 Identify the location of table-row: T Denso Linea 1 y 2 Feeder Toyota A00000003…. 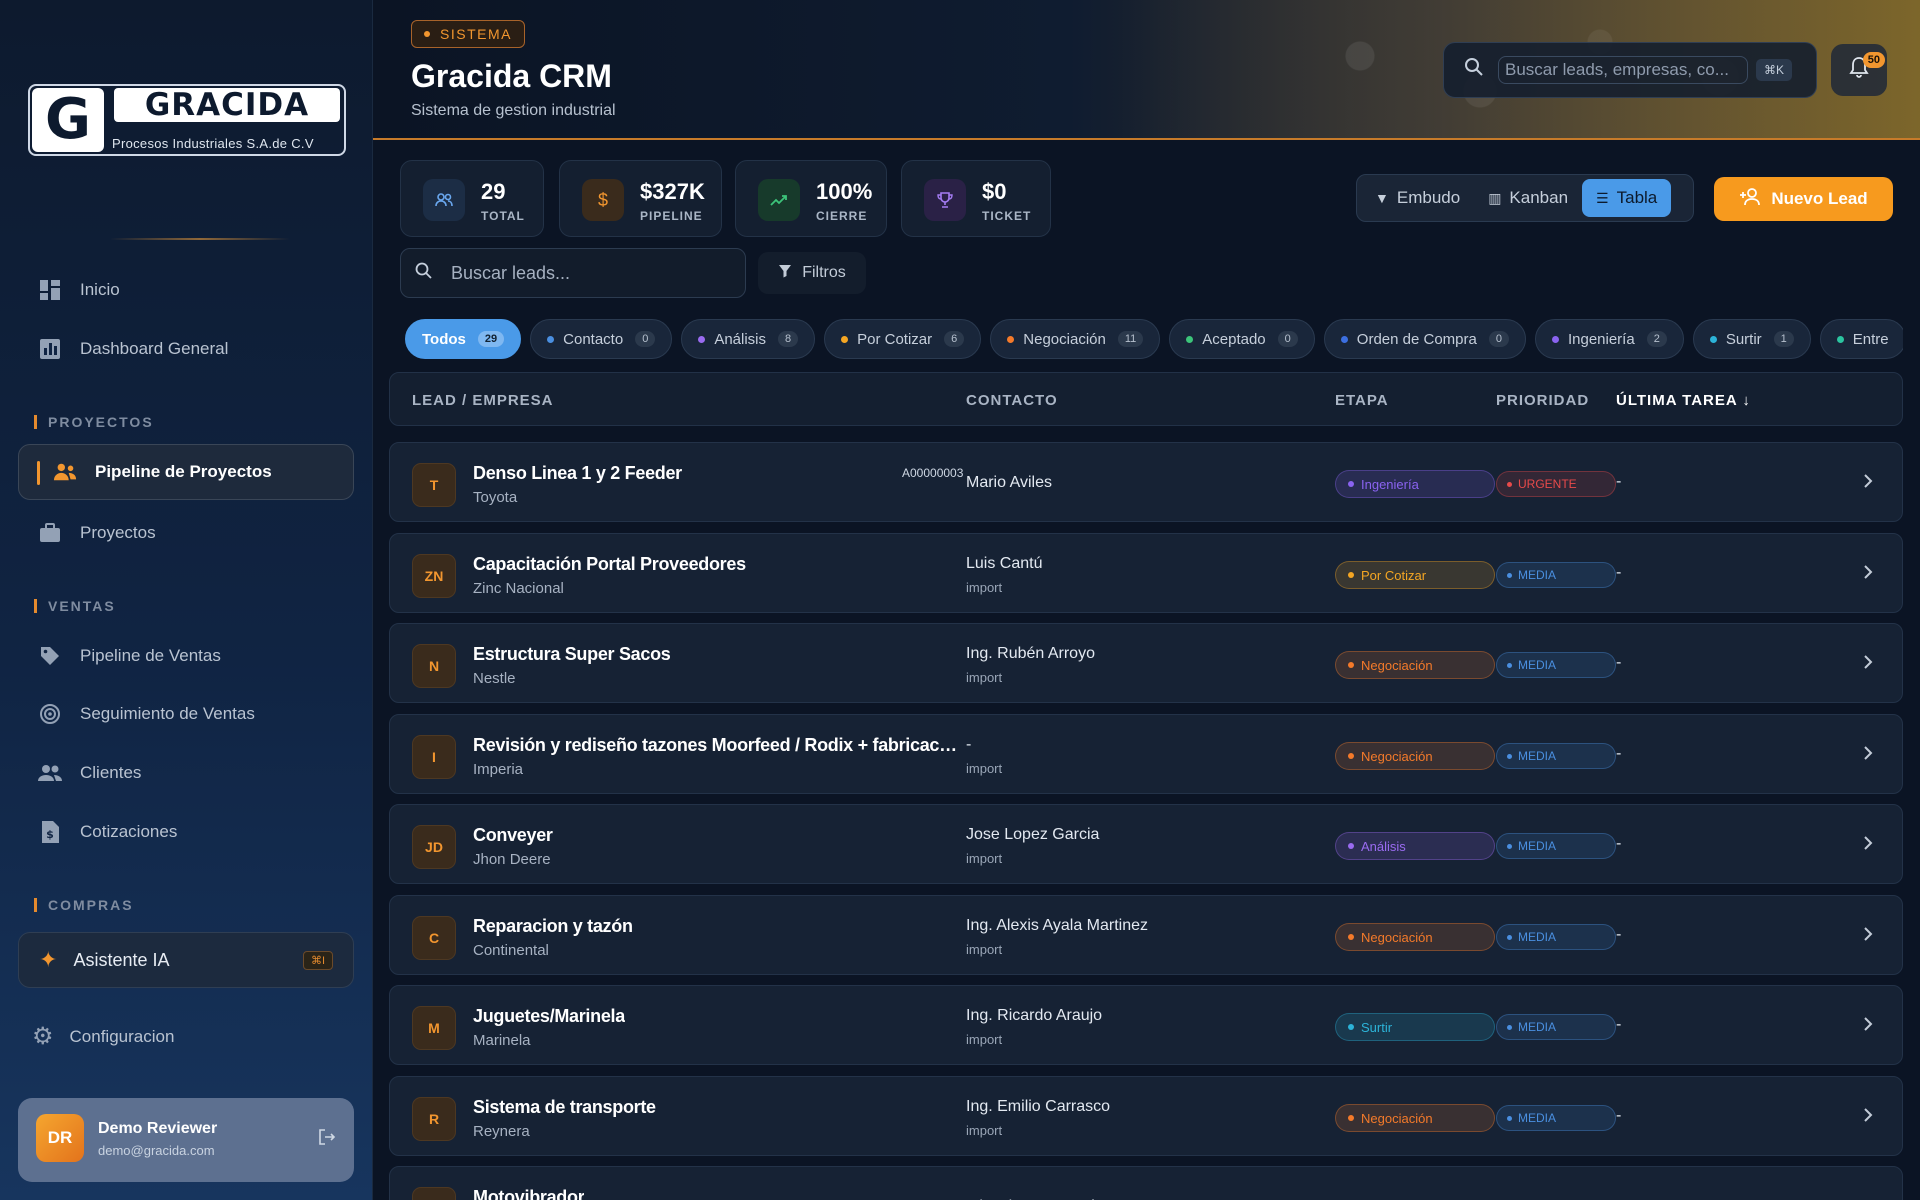
(1146, 482).